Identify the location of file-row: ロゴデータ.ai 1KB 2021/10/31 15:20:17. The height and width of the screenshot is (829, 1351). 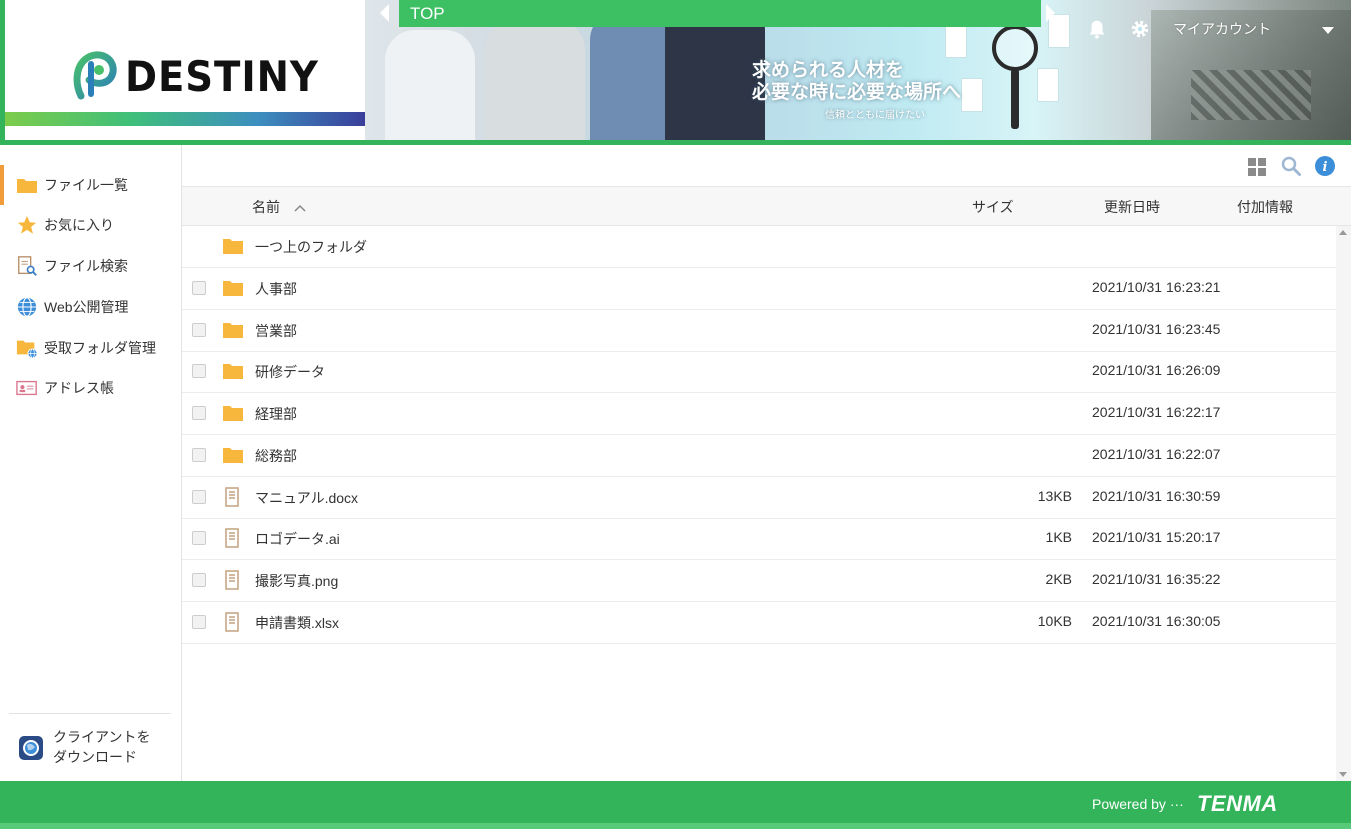
(759, 539).